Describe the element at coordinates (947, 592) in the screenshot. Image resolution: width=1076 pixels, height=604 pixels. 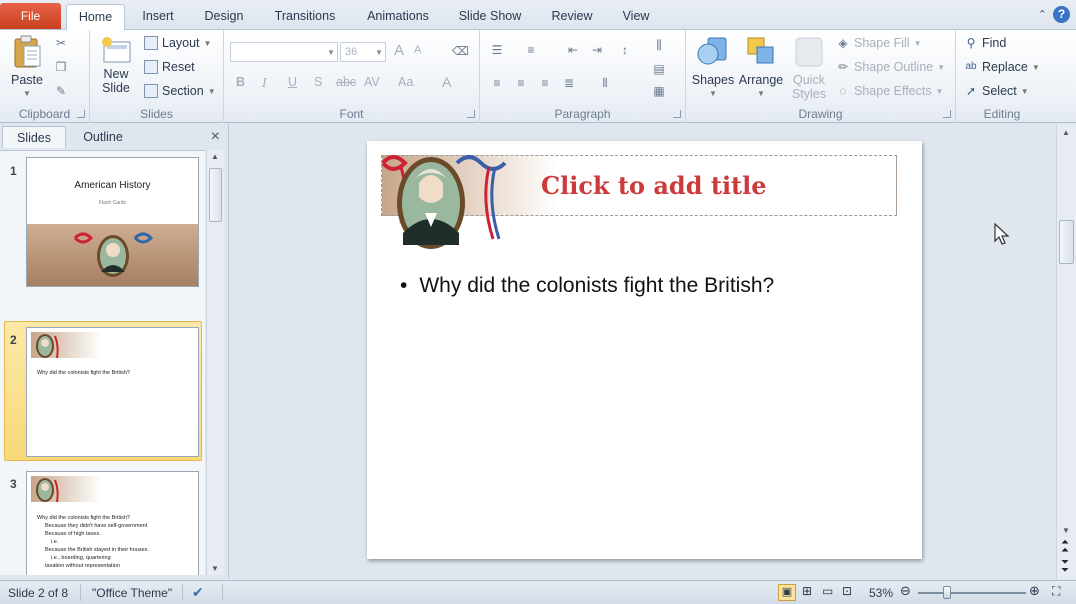
I see `zoom-slider-thumb` at that location.